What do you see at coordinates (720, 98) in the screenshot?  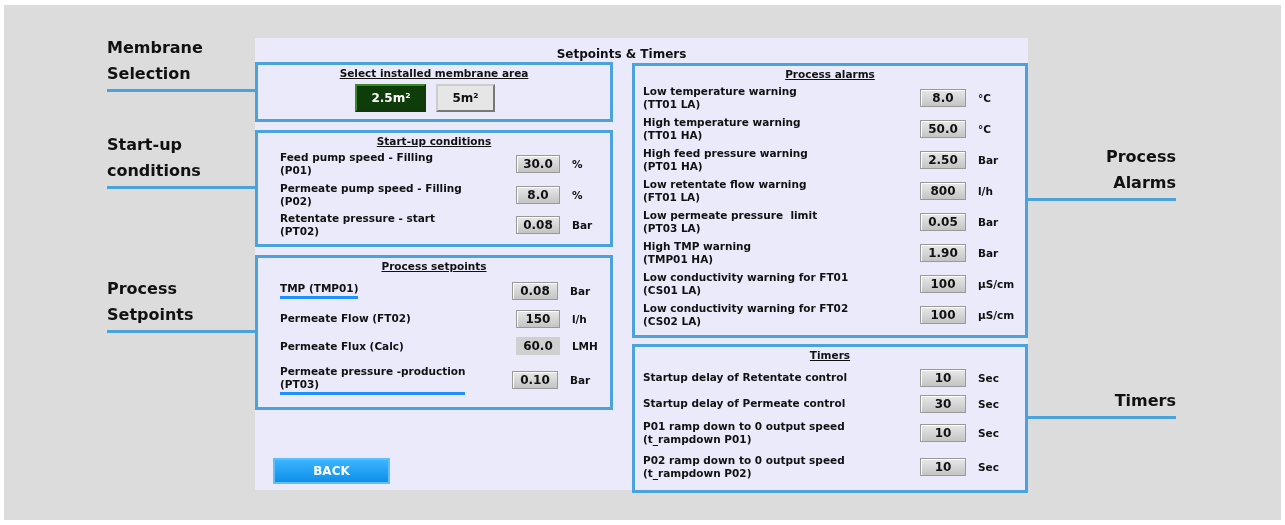 I see `setting-label: Low temperature warning (TT01 LA)` at bounding box center [720, 98].